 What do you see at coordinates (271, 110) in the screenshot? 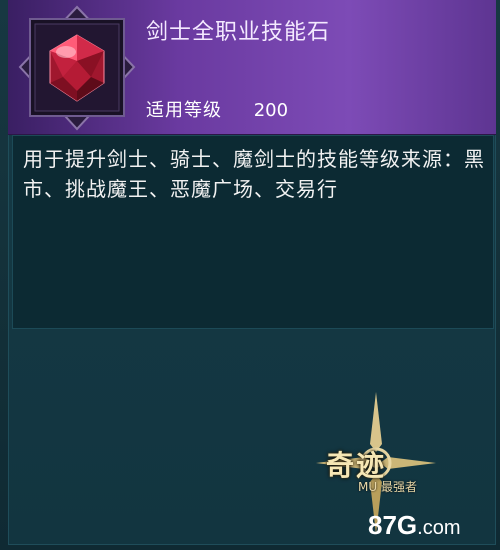
I see `level-value: 200` at bounding box center [271, 110].